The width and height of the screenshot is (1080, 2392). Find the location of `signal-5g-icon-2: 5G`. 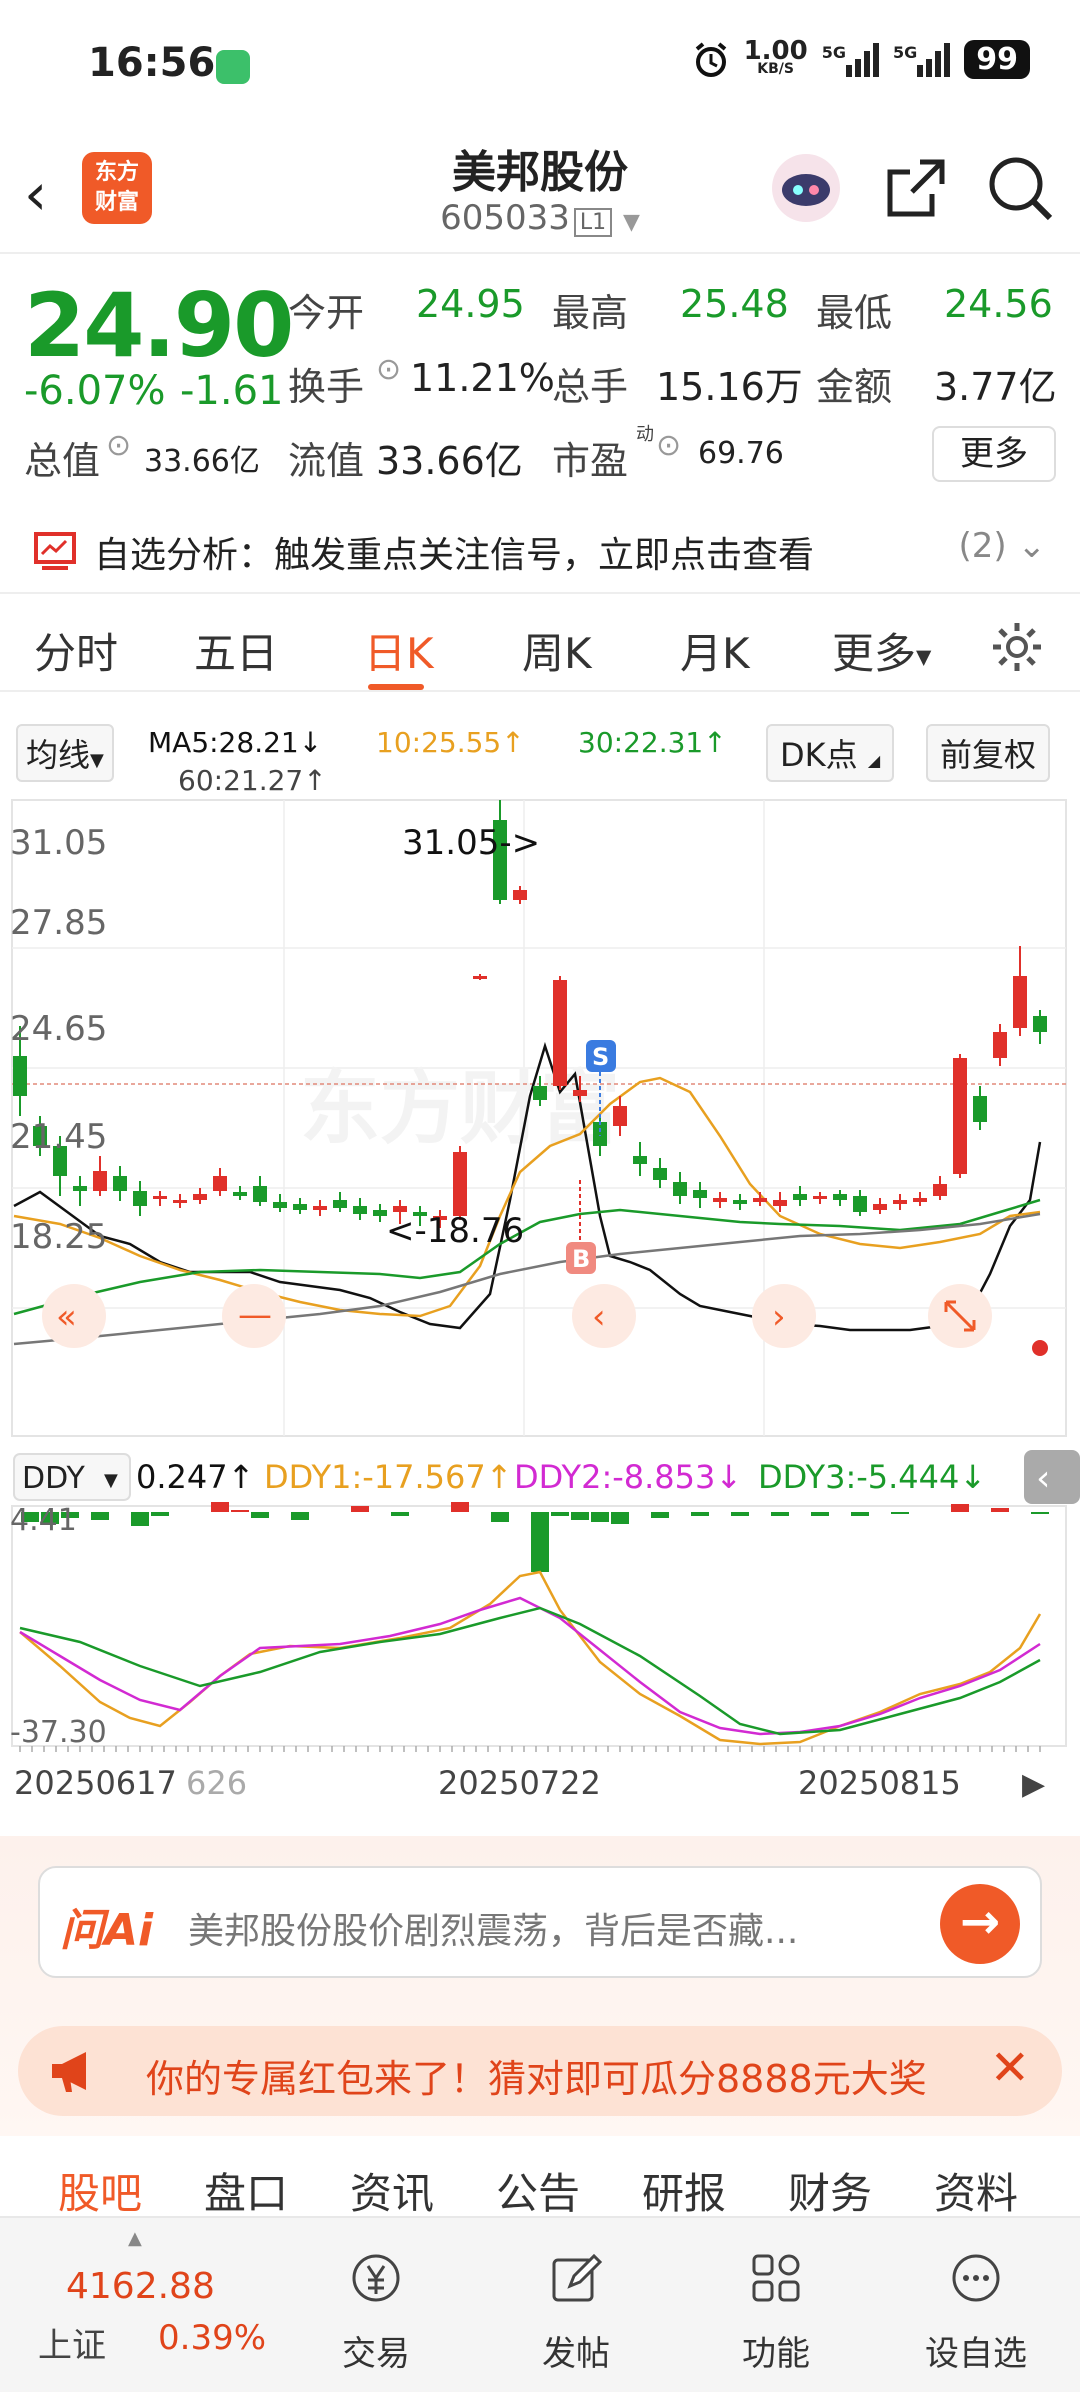

signal-5g-icon-2: 5G is located at coordinates (922, 59).